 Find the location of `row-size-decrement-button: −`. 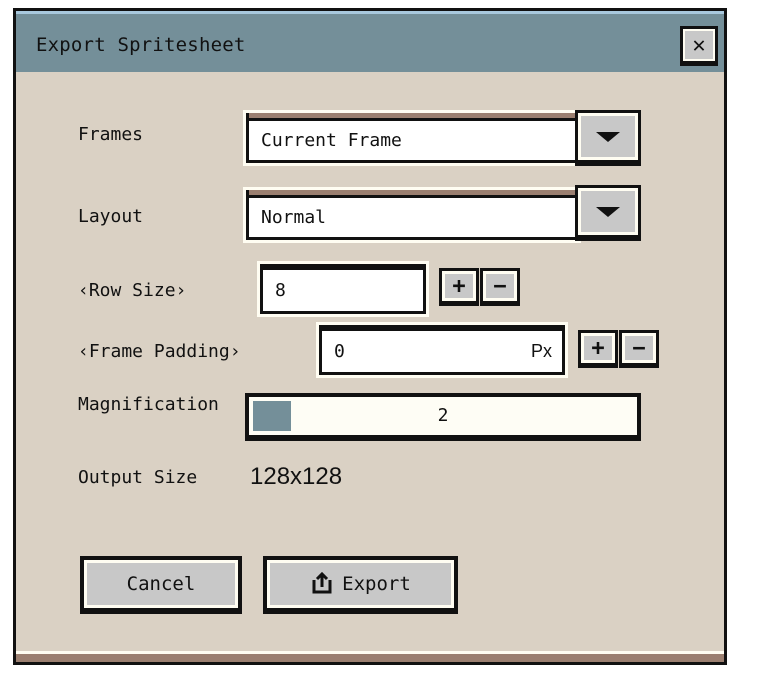

row-size-decrement-button: − is located at coordinates (500, 287).